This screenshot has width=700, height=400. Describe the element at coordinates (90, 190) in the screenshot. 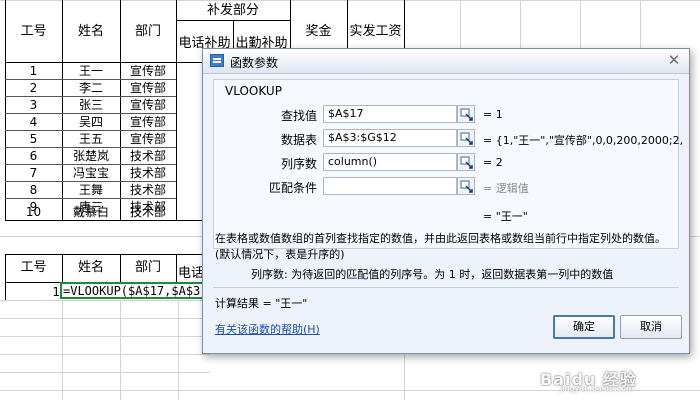

I see `row-name: 王舞` at that location.